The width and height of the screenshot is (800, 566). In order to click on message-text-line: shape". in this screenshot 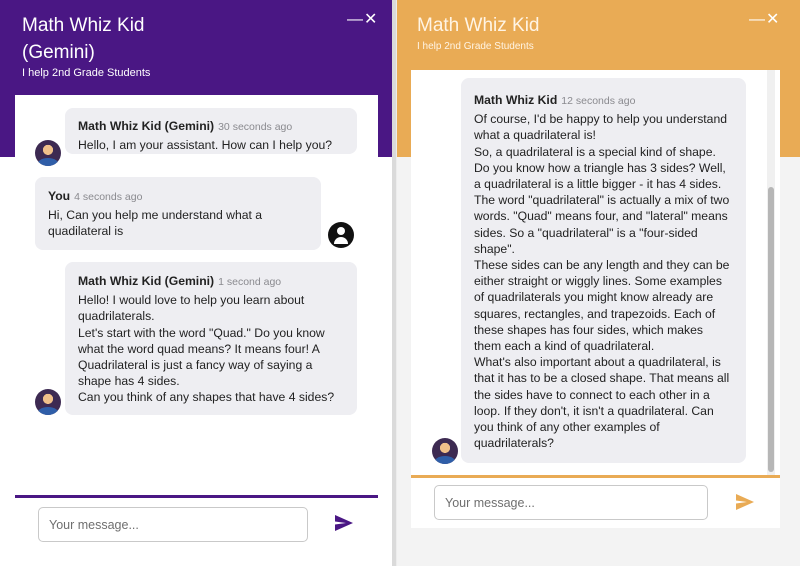, I will do `click(494, 248)`.